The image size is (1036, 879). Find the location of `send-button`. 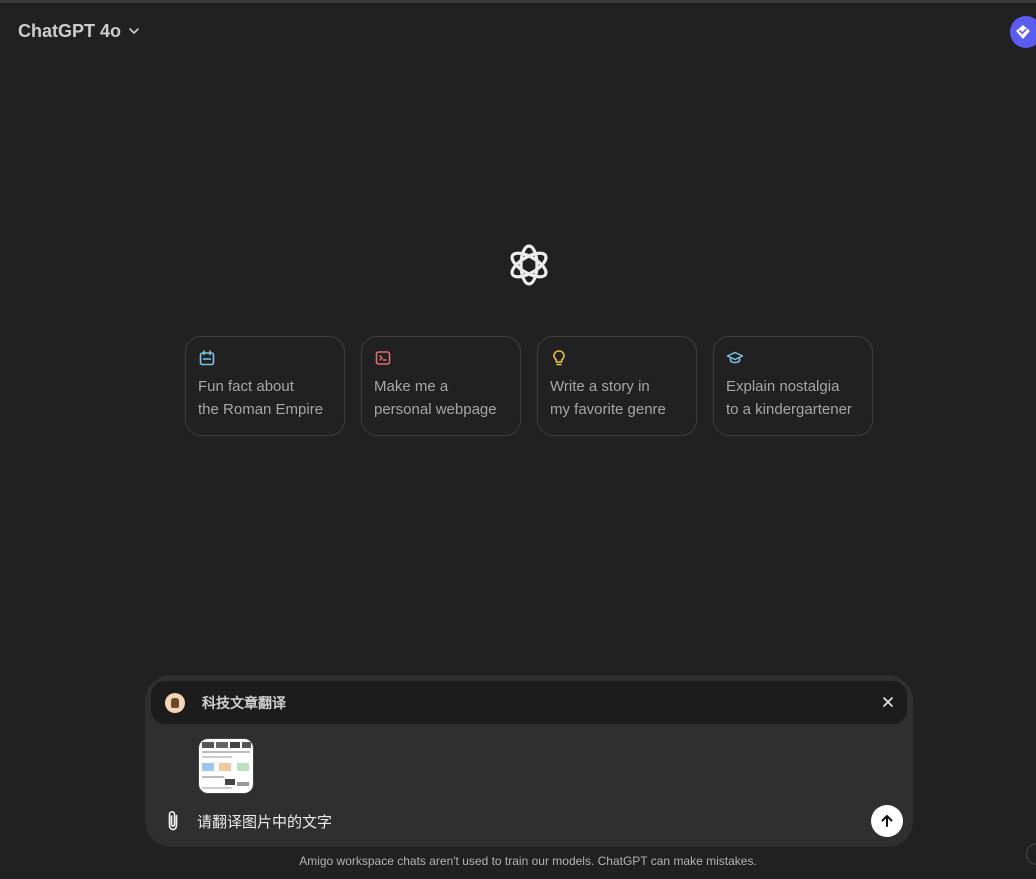

send-button is located at coordinates (887, 821).